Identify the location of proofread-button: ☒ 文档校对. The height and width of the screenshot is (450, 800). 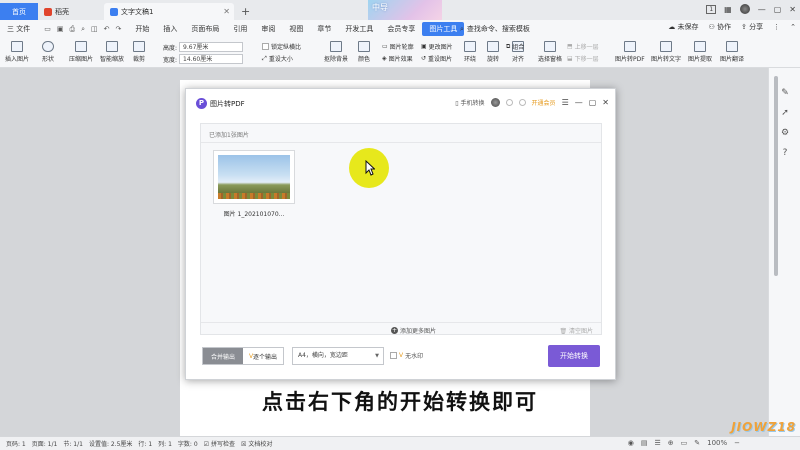
(256, 443).